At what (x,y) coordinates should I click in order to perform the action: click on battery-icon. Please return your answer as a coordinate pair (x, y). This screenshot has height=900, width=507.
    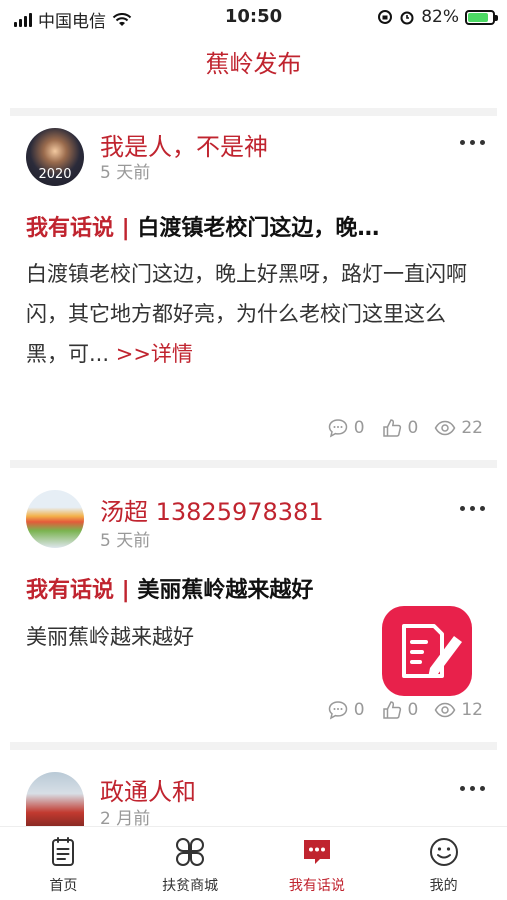
    Looking at the image, I should click on (481, 17).